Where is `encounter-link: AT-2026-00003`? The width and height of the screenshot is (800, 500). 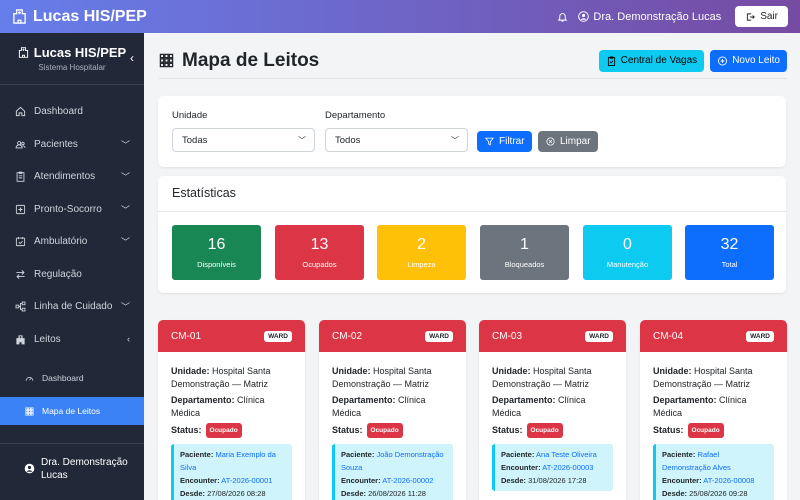
encounter-link: AT-2026-00003 is located at coordinates (567, 467).